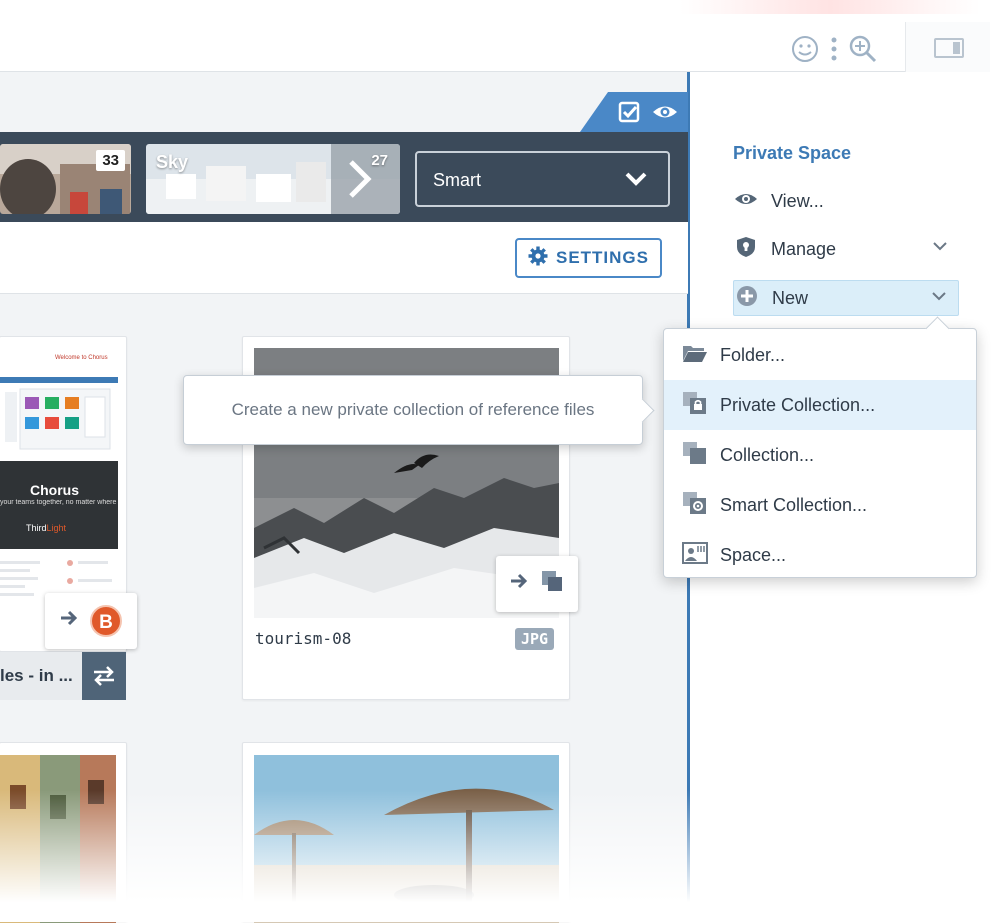 The image size is (1000, 923). What do you see at coordinates (110, 160) in the screenshot?
I see `collection-count: 33` at bounding box center [110, 160].